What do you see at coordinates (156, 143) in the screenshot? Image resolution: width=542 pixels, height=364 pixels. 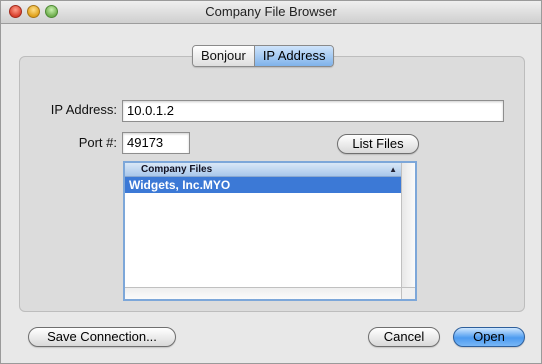 I see `port-field: 49173` at bounding box center [156, 143].